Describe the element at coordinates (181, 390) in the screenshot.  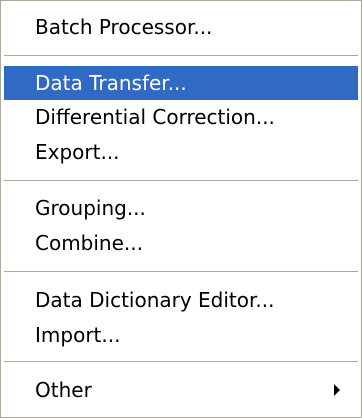
I see `menu-item-other: Other` at that location.